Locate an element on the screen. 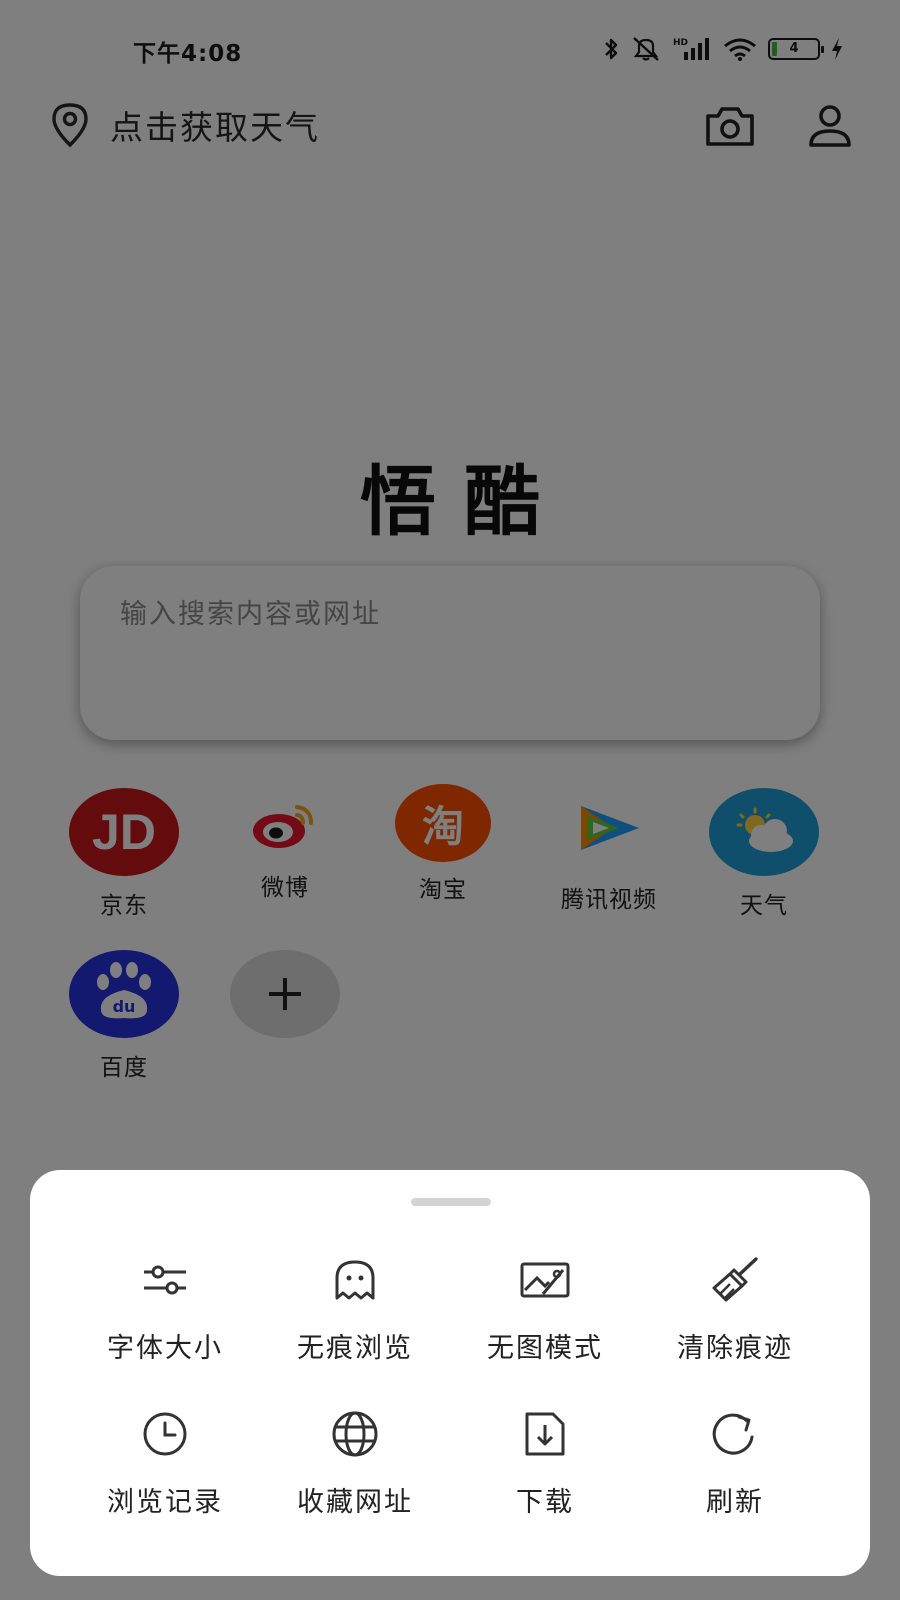 This screenshot has height=1600, width=900. charging-icon is located at coordinates (837, 49).